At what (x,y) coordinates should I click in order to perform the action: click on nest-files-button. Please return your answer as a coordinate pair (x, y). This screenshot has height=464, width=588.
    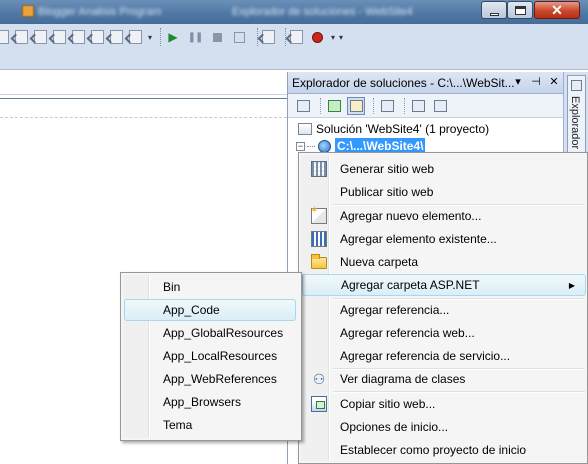
    Looking at the image, I should click on (356, 105).